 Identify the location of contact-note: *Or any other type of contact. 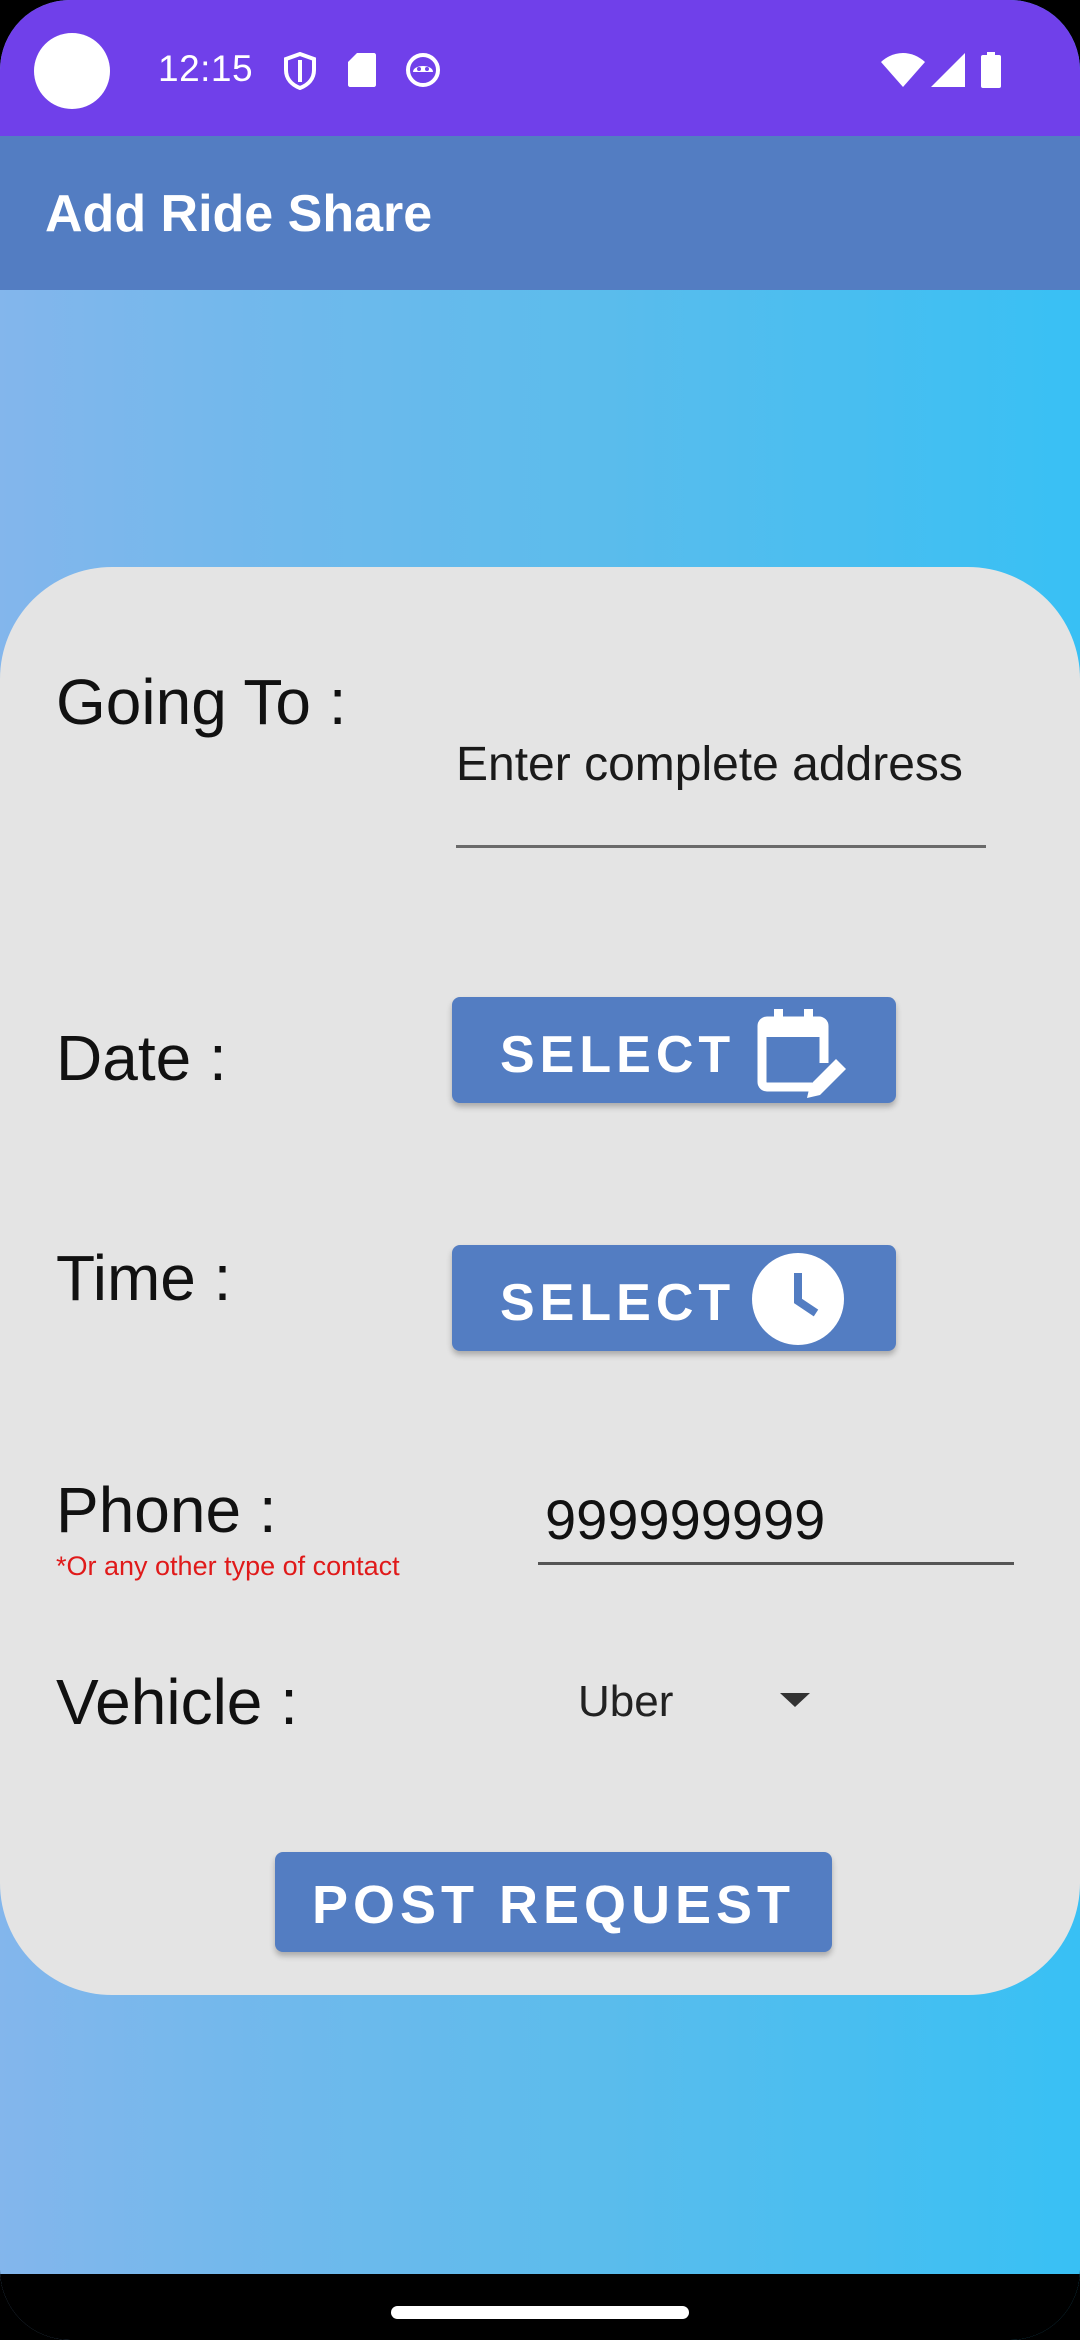
(228, 1566).